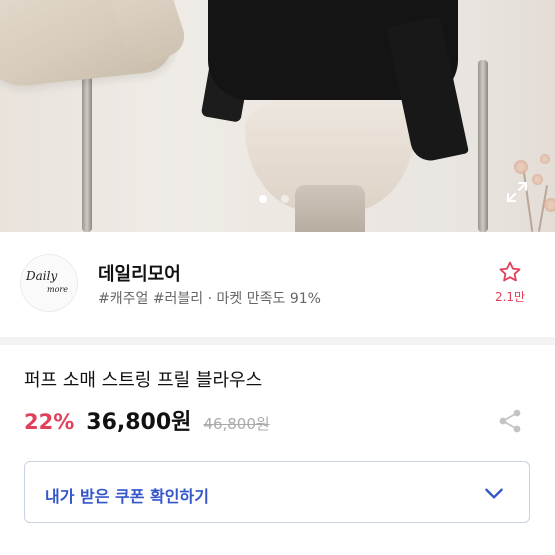 This screenshot has width=555, height=555. What do you see at coordinates (263, 199) in the screenshot?
I see `carousel-dot-active` at bounding box center [263, 199].